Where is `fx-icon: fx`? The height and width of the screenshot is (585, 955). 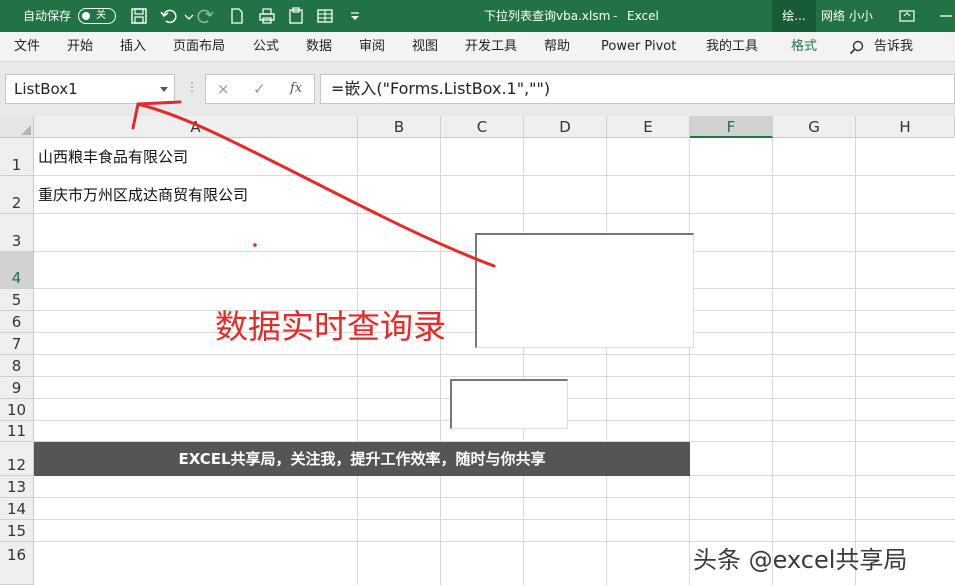
fx-icon: fx is located at coordinates (296, 89).